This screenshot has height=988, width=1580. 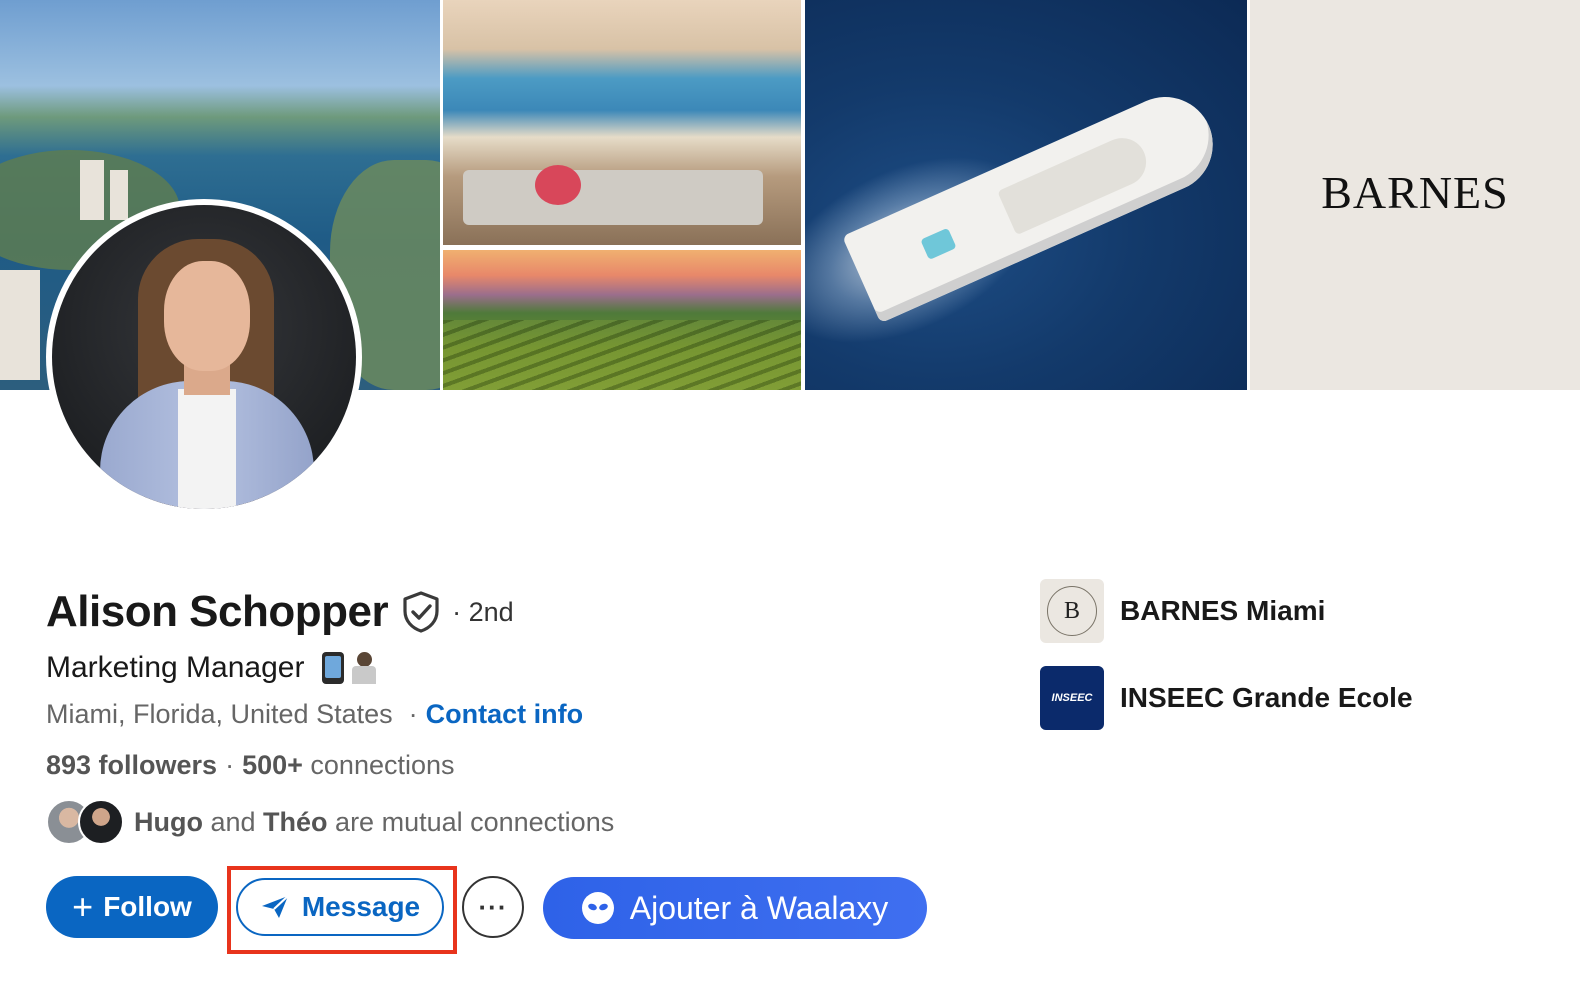 I want to click on contact-info-link: Contact info, so click(x=504, y=714).